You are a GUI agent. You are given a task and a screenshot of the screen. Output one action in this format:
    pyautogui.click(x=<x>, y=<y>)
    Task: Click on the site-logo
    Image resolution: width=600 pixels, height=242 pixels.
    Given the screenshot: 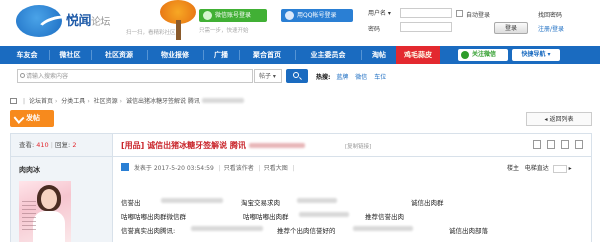 What is the action you would take?
    pyautogui.click(x=44, y=21)
    